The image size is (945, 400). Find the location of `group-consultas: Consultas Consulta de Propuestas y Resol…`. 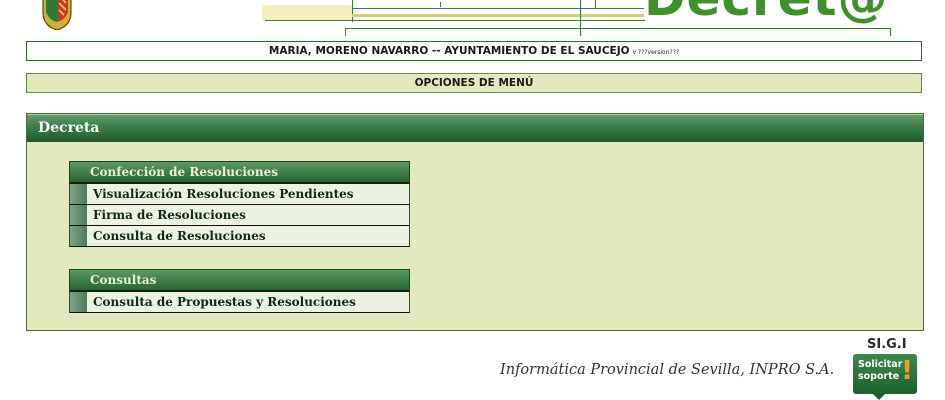

group-consultas: Consultas Consulta de Propuestas y Resol… is located at coordinates (239, 291).